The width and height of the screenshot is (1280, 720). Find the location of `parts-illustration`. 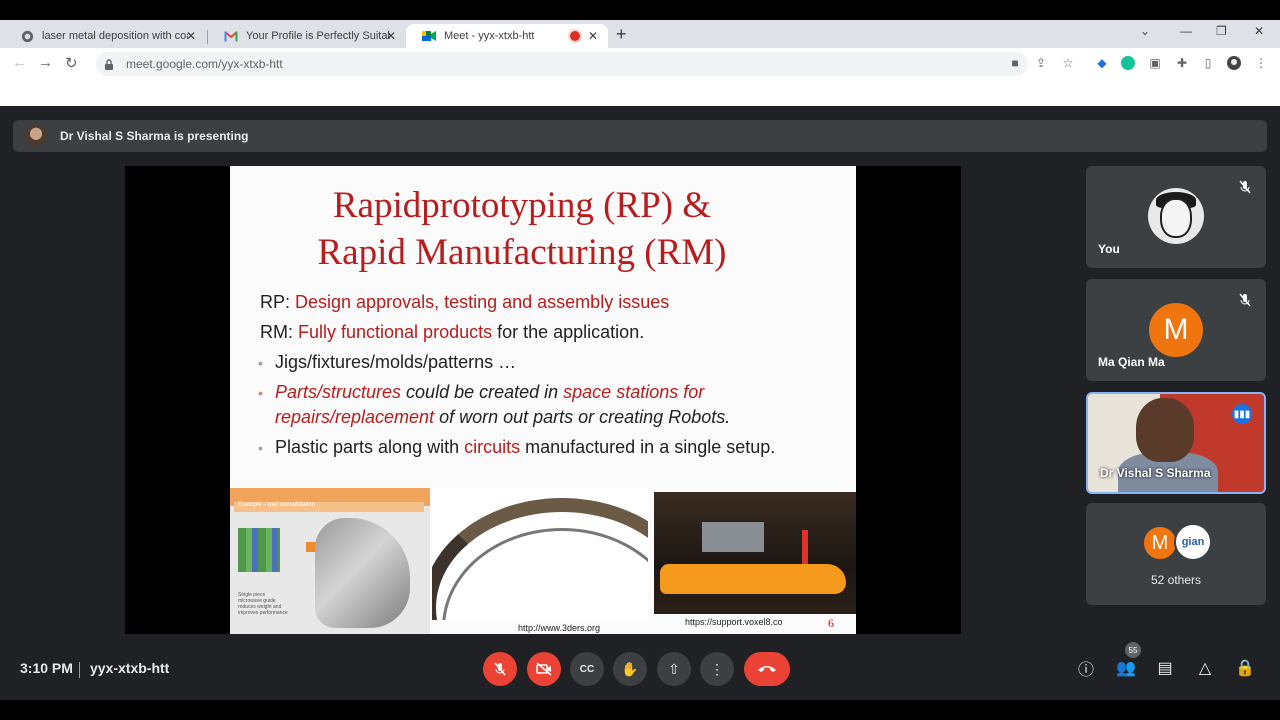

parts-illustration is located at coordinates (259, 550).